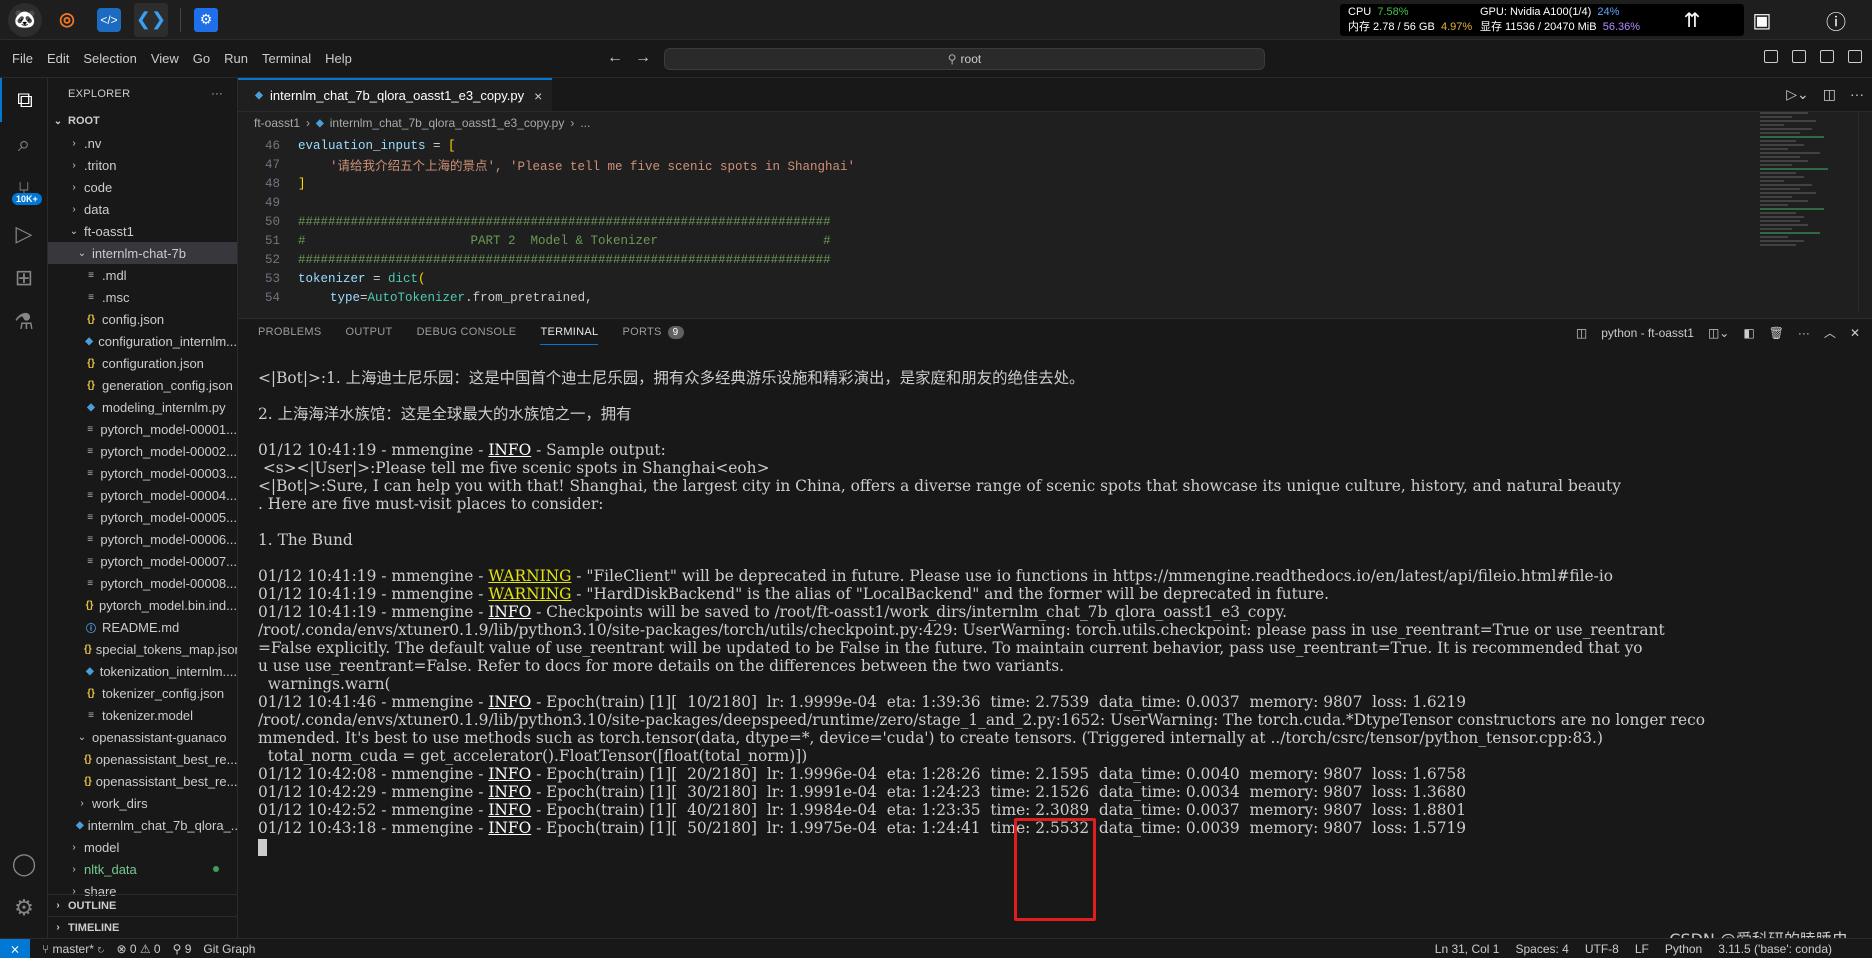 The width and height of the screenshot is (1872, 958). What do you see at coordinates (290, 332) in the screenshot?
I see `tab-problems: PROBLEMS` at bounding box center [290, 332].